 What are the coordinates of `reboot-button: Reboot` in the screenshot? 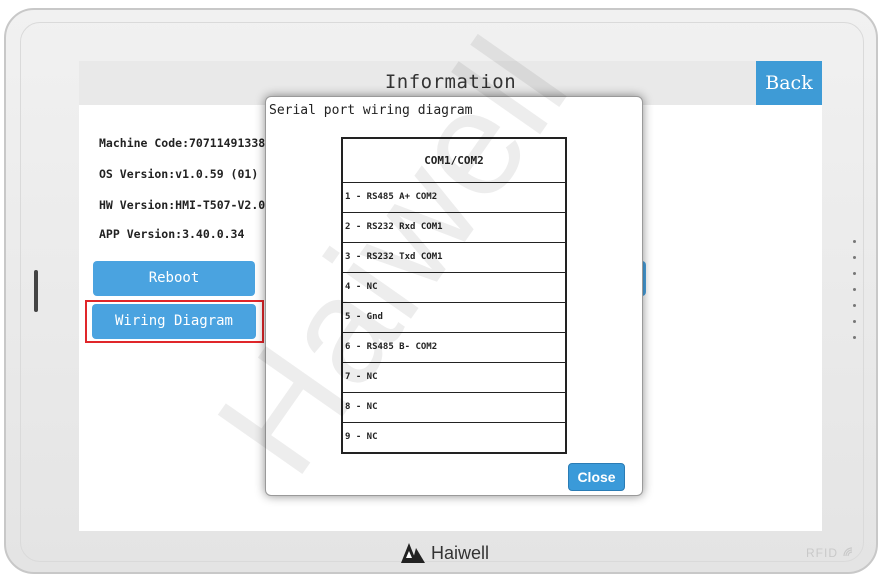 It's located at (174, 278).